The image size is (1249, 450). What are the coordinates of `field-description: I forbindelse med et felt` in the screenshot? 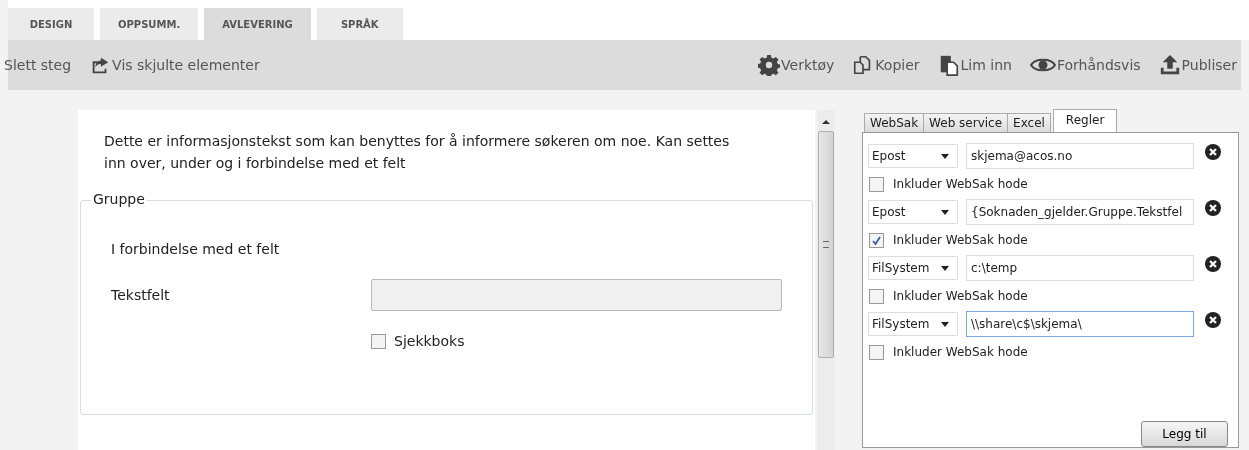 It's located at (196, 249).